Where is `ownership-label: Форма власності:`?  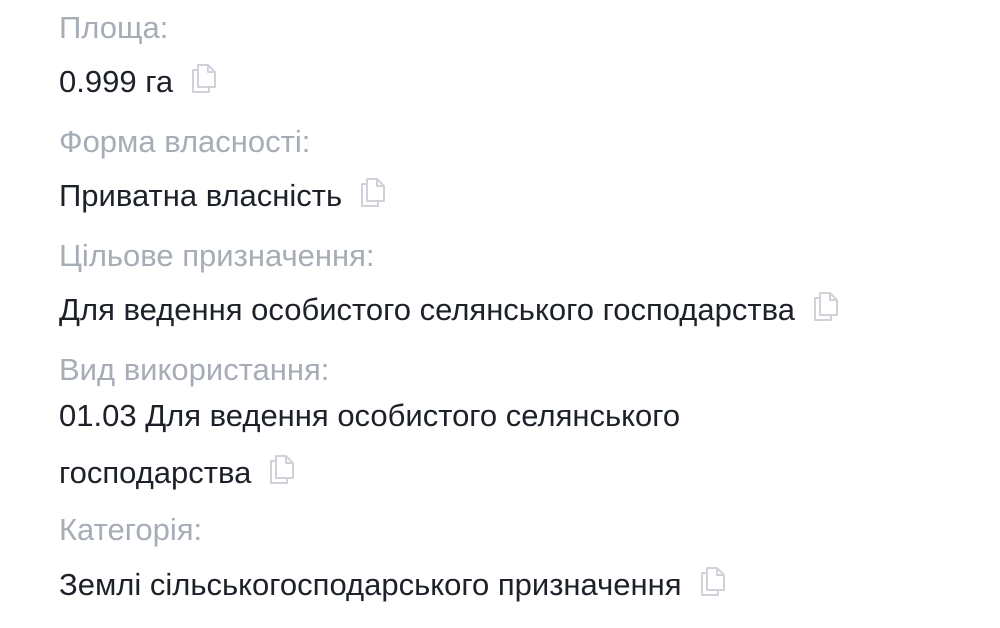
ownership-label: Форма власності: is located at coordinates (185, 141).